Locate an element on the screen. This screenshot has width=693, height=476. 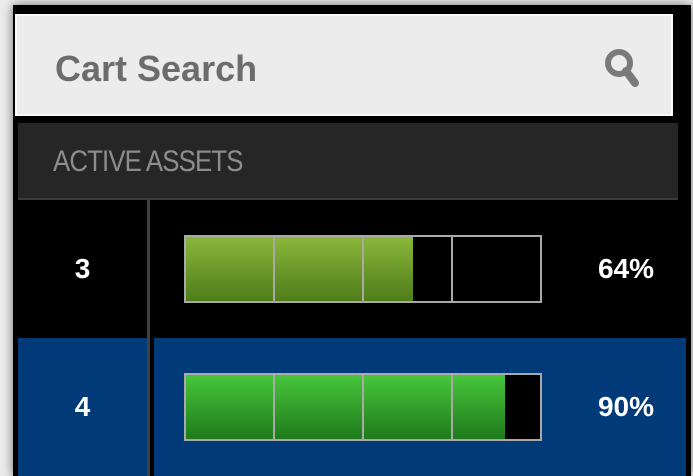
row-id: 4 is located at coordinates (82, 406).